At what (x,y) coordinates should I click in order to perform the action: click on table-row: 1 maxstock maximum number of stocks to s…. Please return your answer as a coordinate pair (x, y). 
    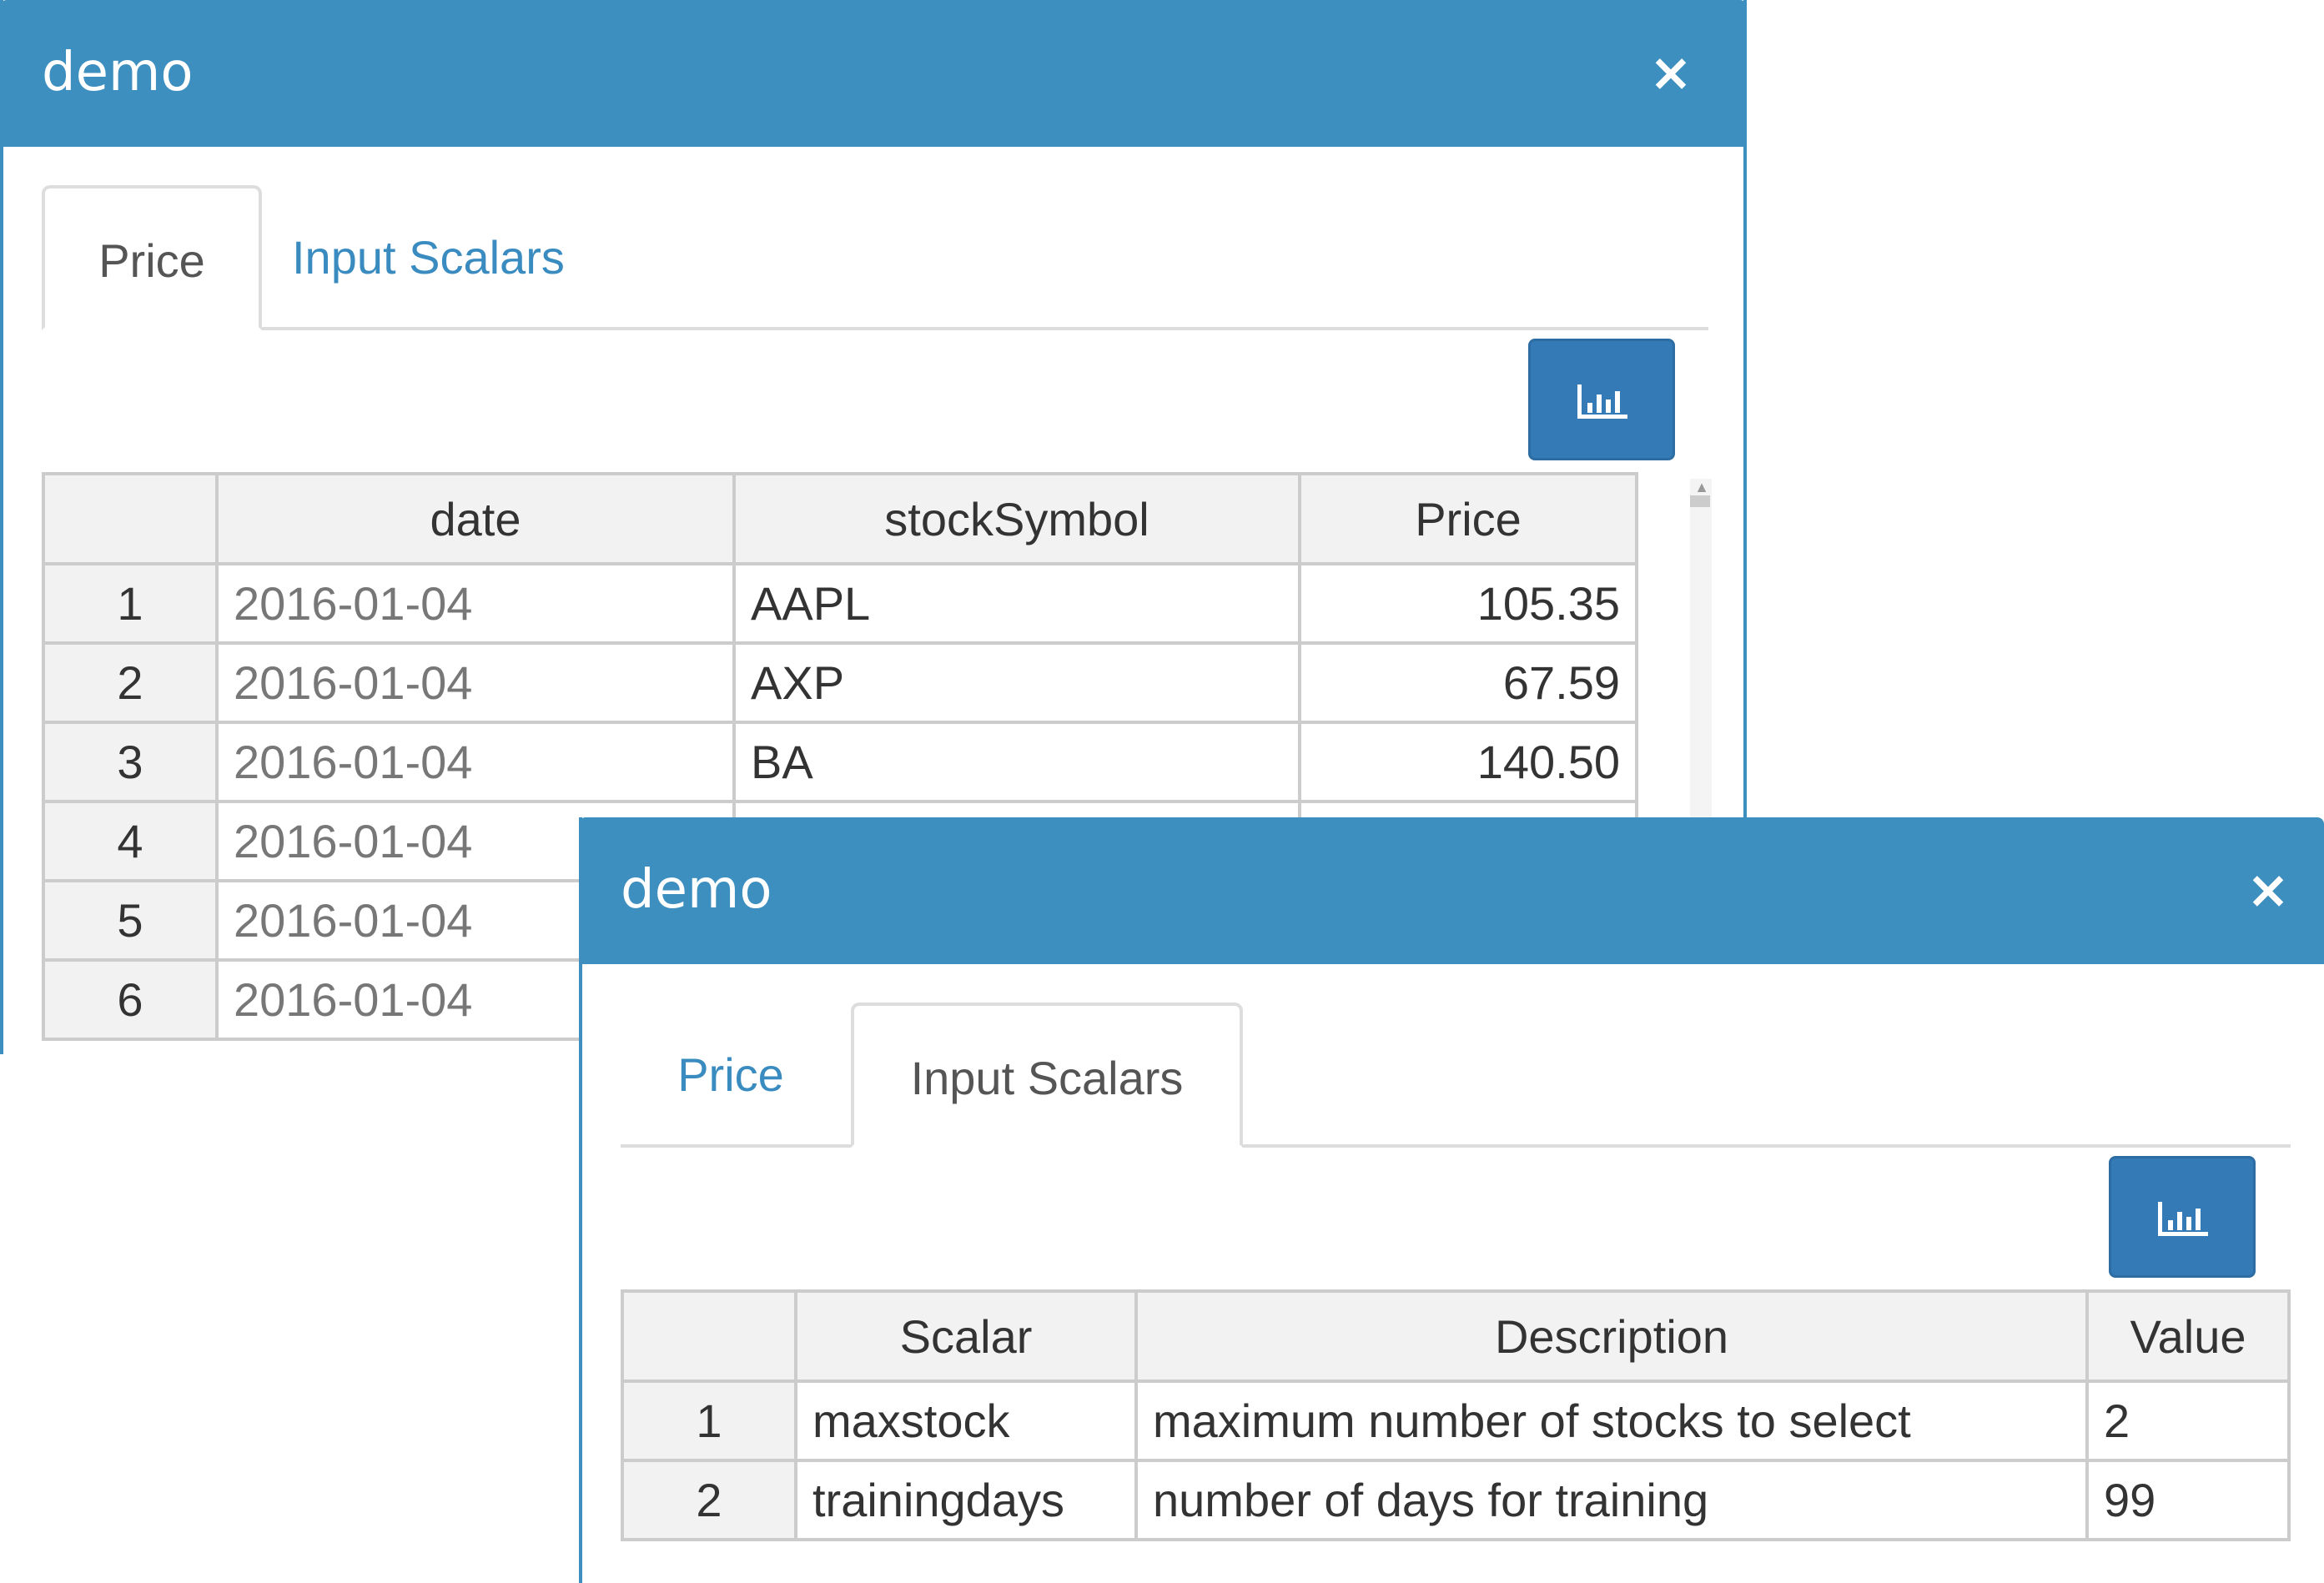
    Looking at the image, I should click on (1456, 1421).